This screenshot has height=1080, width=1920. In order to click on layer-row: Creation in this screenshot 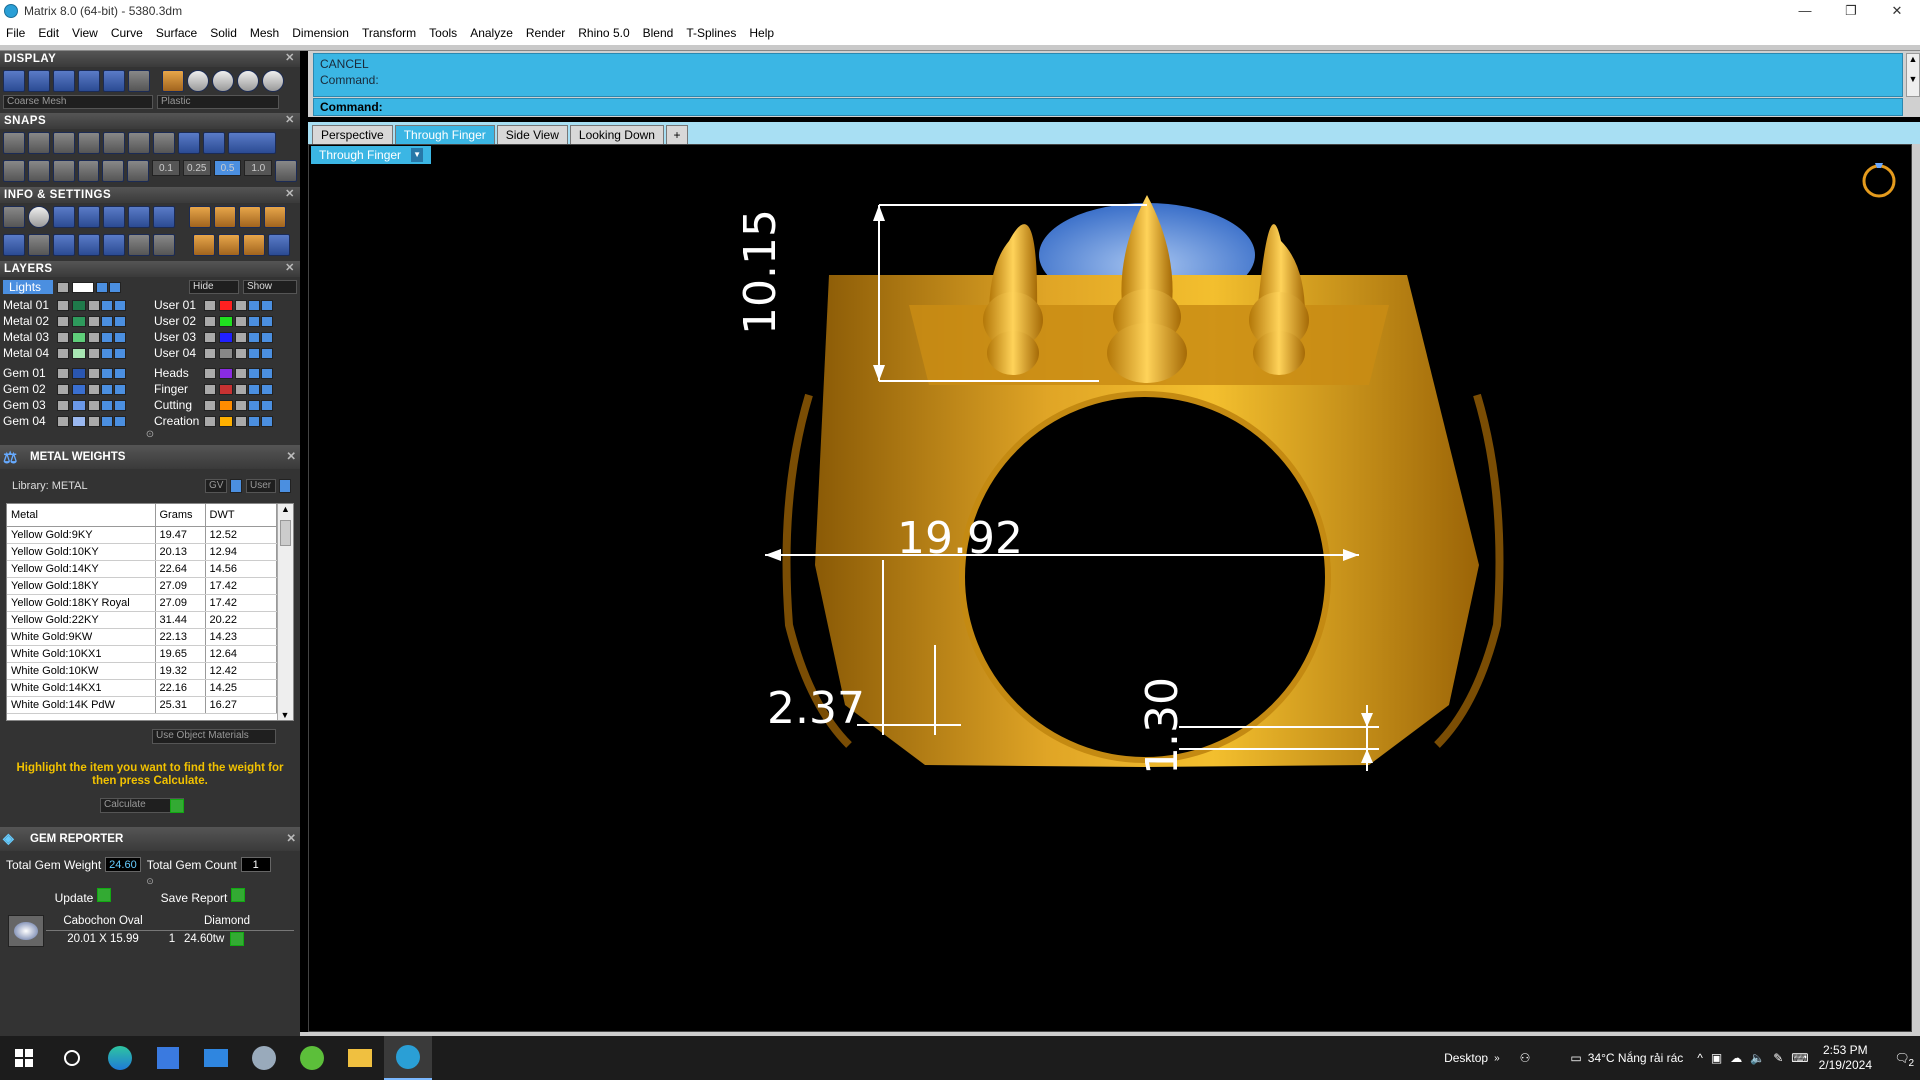, I will do `click(223, 421)`.